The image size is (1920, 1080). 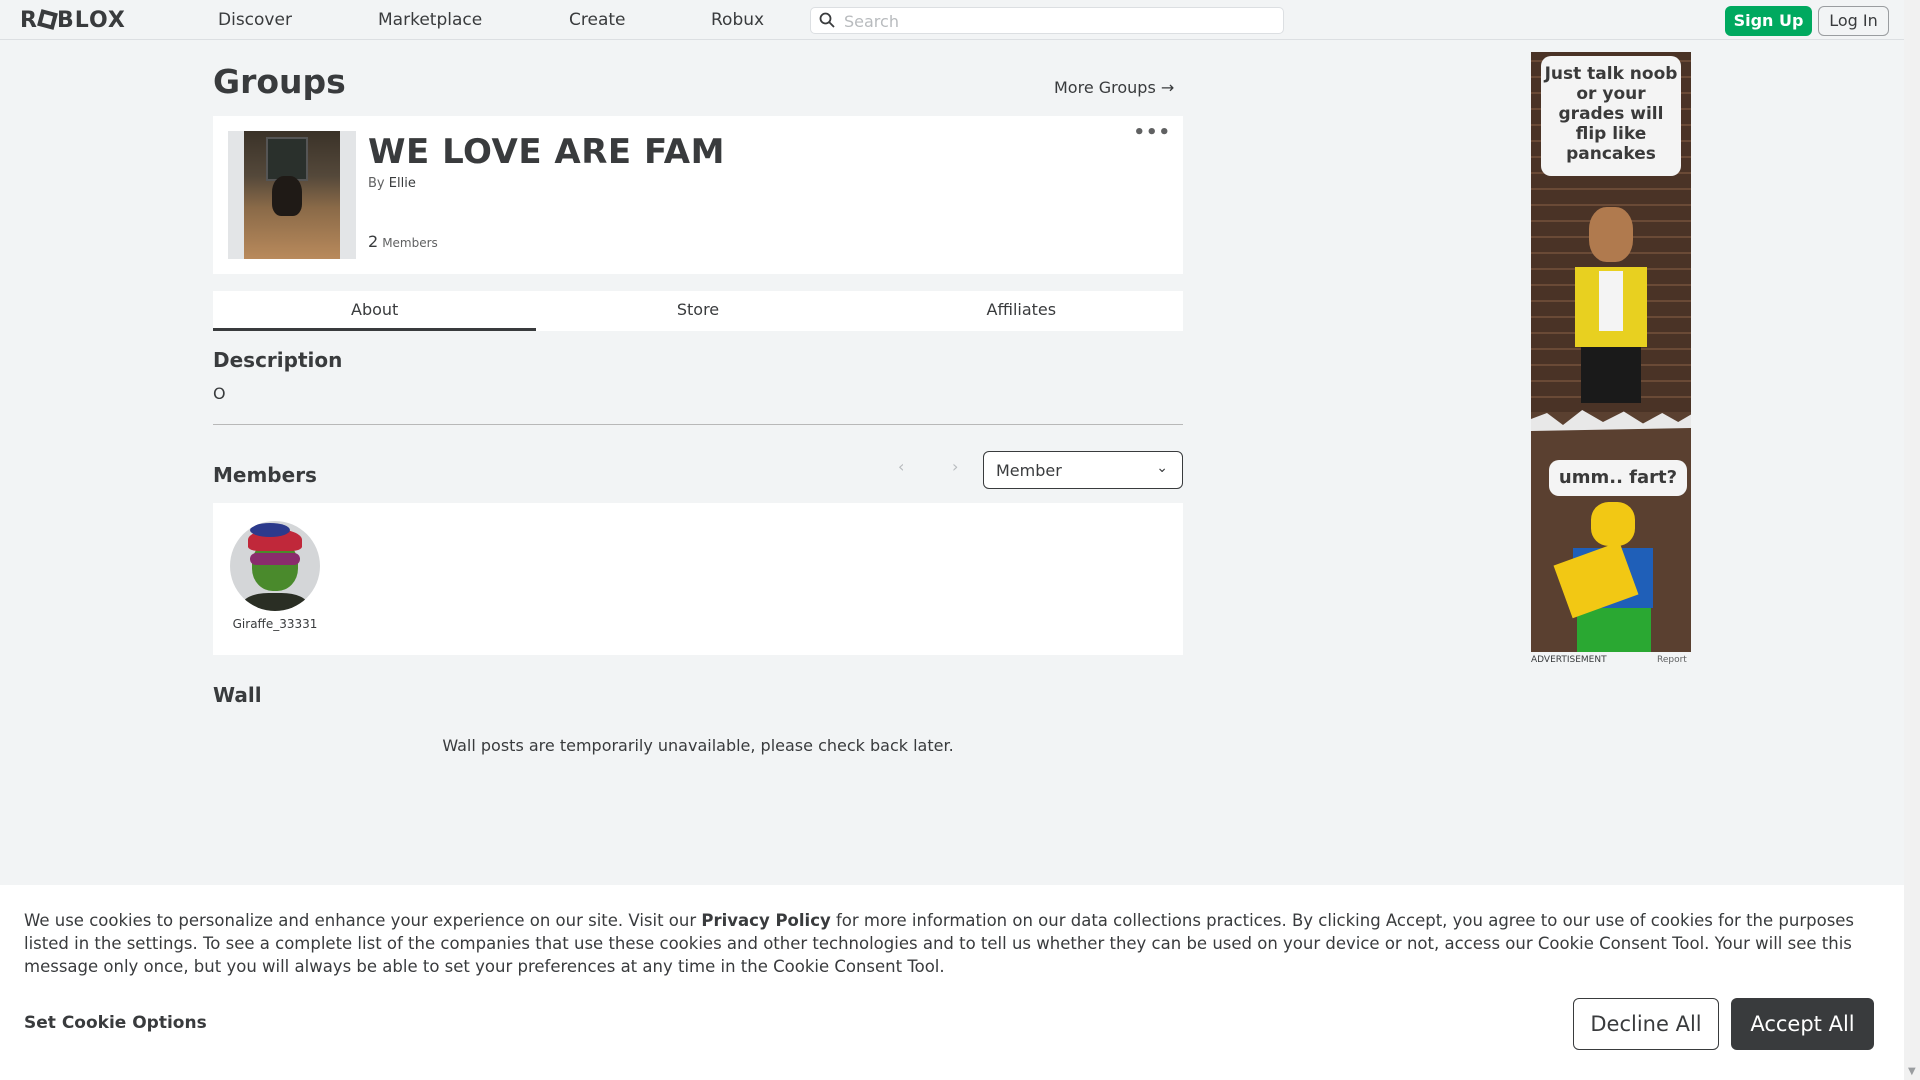 What do you see at coordinates (1768, 21) in the screenshot?
I see `sign-up-button: Sign Up` at bounding box center [1768, 21].